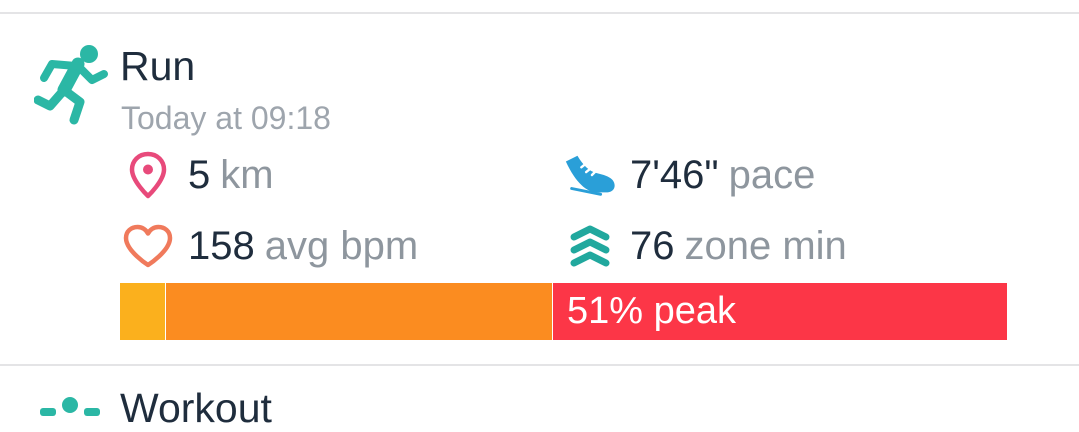 This screenshot has width=1079, height=432. I want to click on zone-chevrons-icon, so click(590, 246).